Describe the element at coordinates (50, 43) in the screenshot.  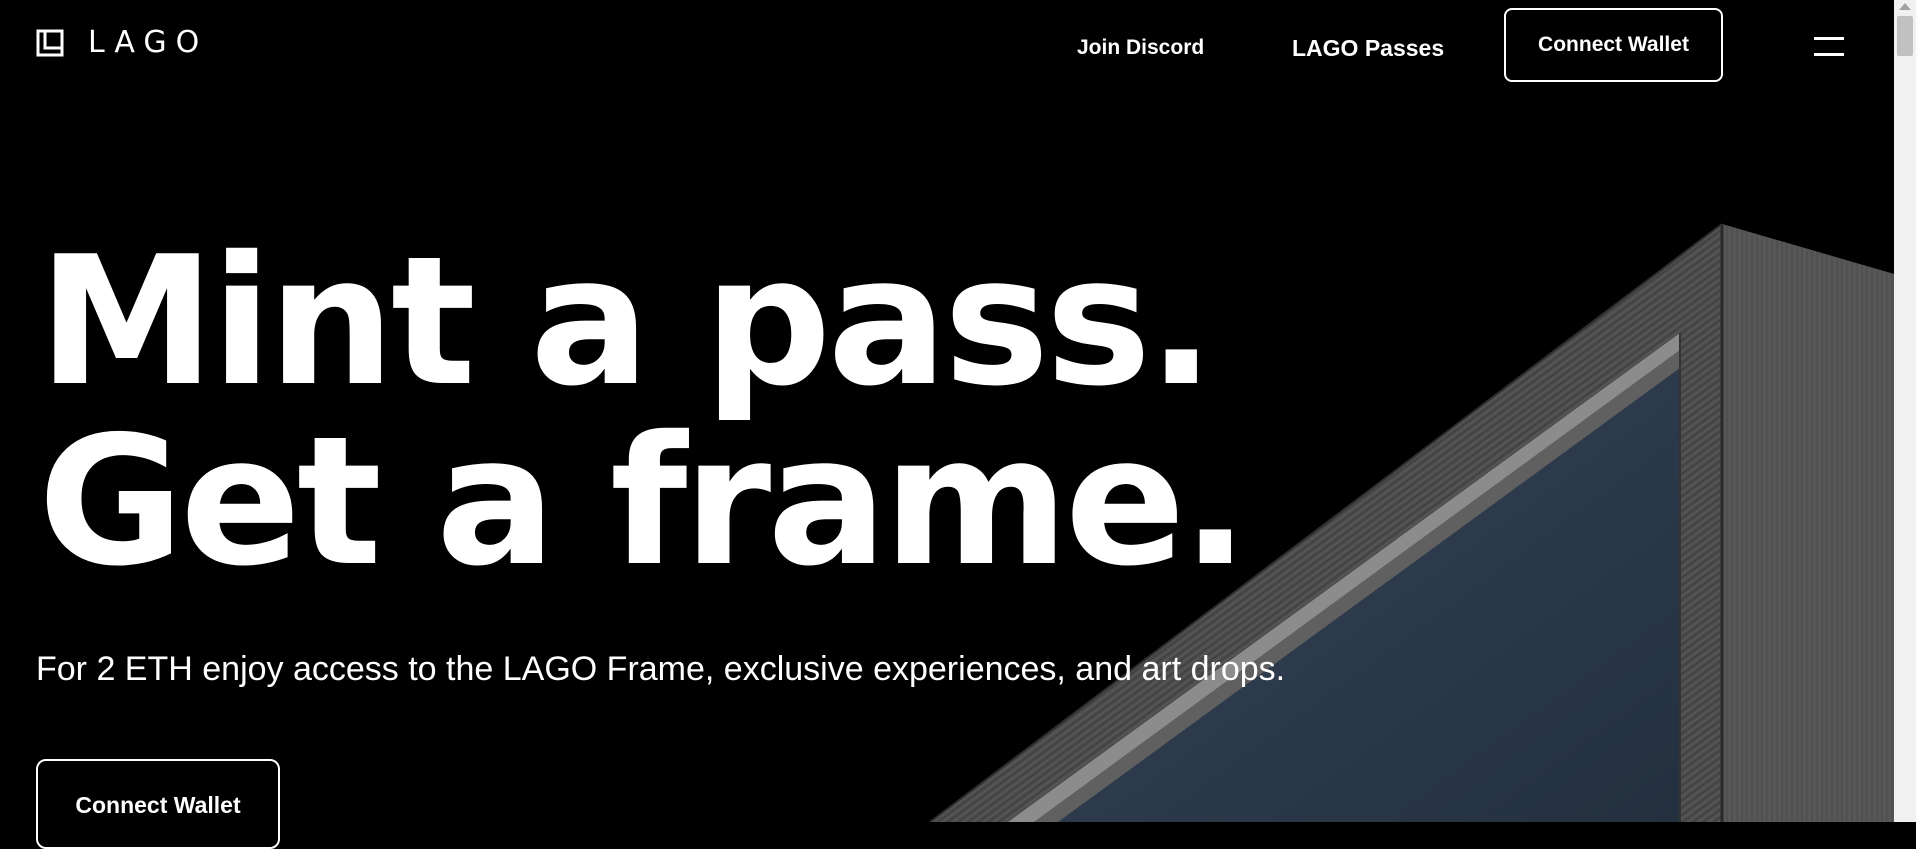
I see `lago-logo-mark-icon` at that location.